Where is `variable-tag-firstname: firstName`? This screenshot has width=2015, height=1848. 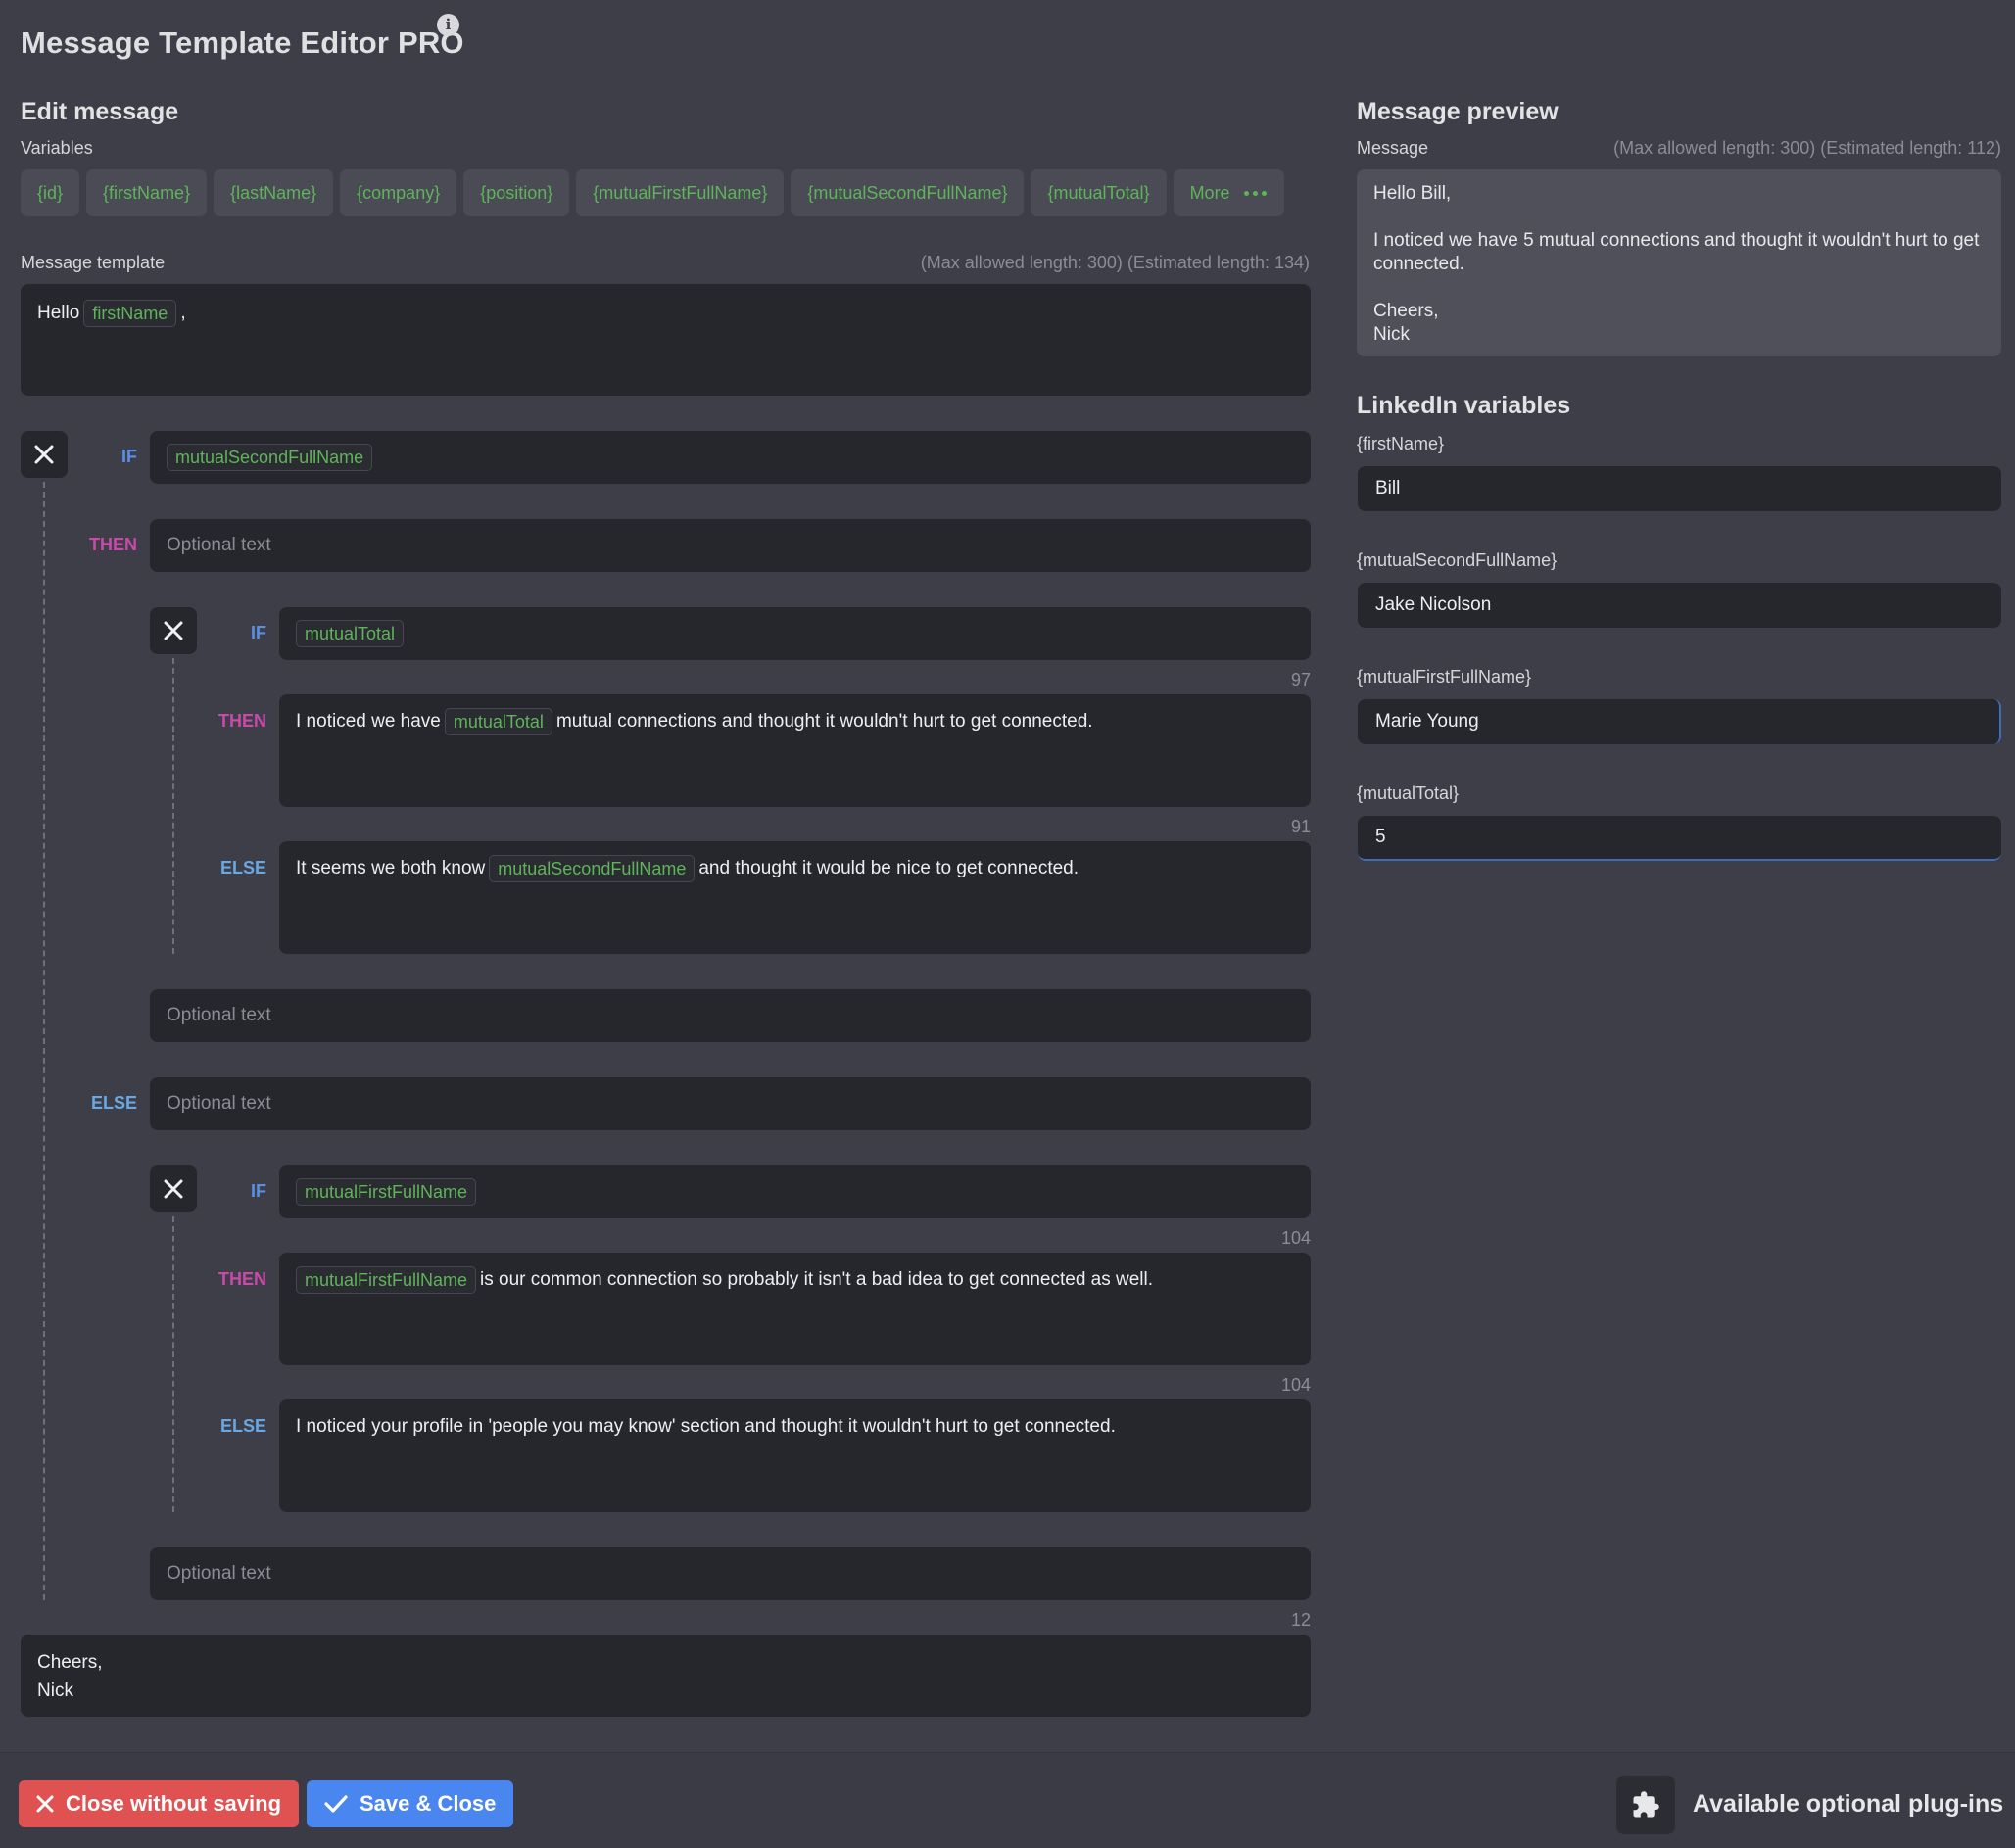
variable-tag-firstname: firstName is located at coordinates (130, 313).